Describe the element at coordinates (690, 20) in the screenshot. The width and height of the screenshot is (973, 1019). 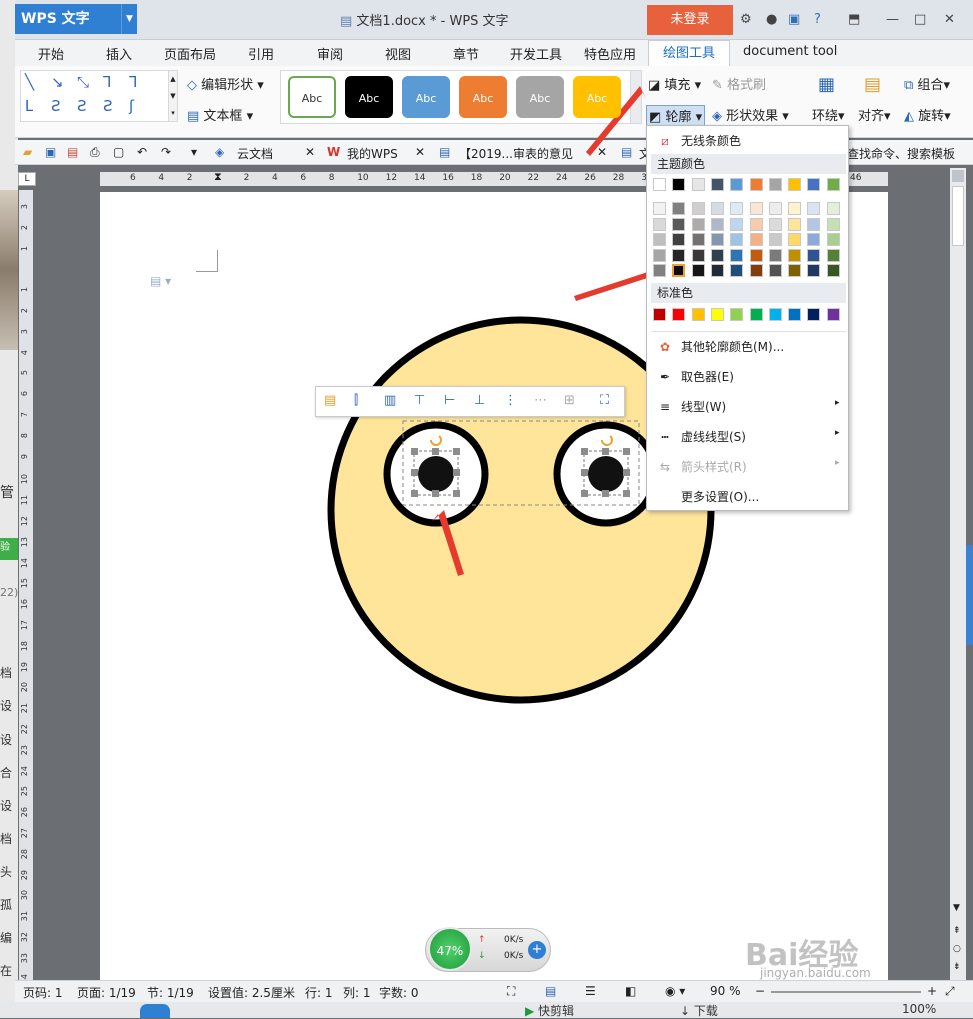
I see `login-button: 未登录` at that location.